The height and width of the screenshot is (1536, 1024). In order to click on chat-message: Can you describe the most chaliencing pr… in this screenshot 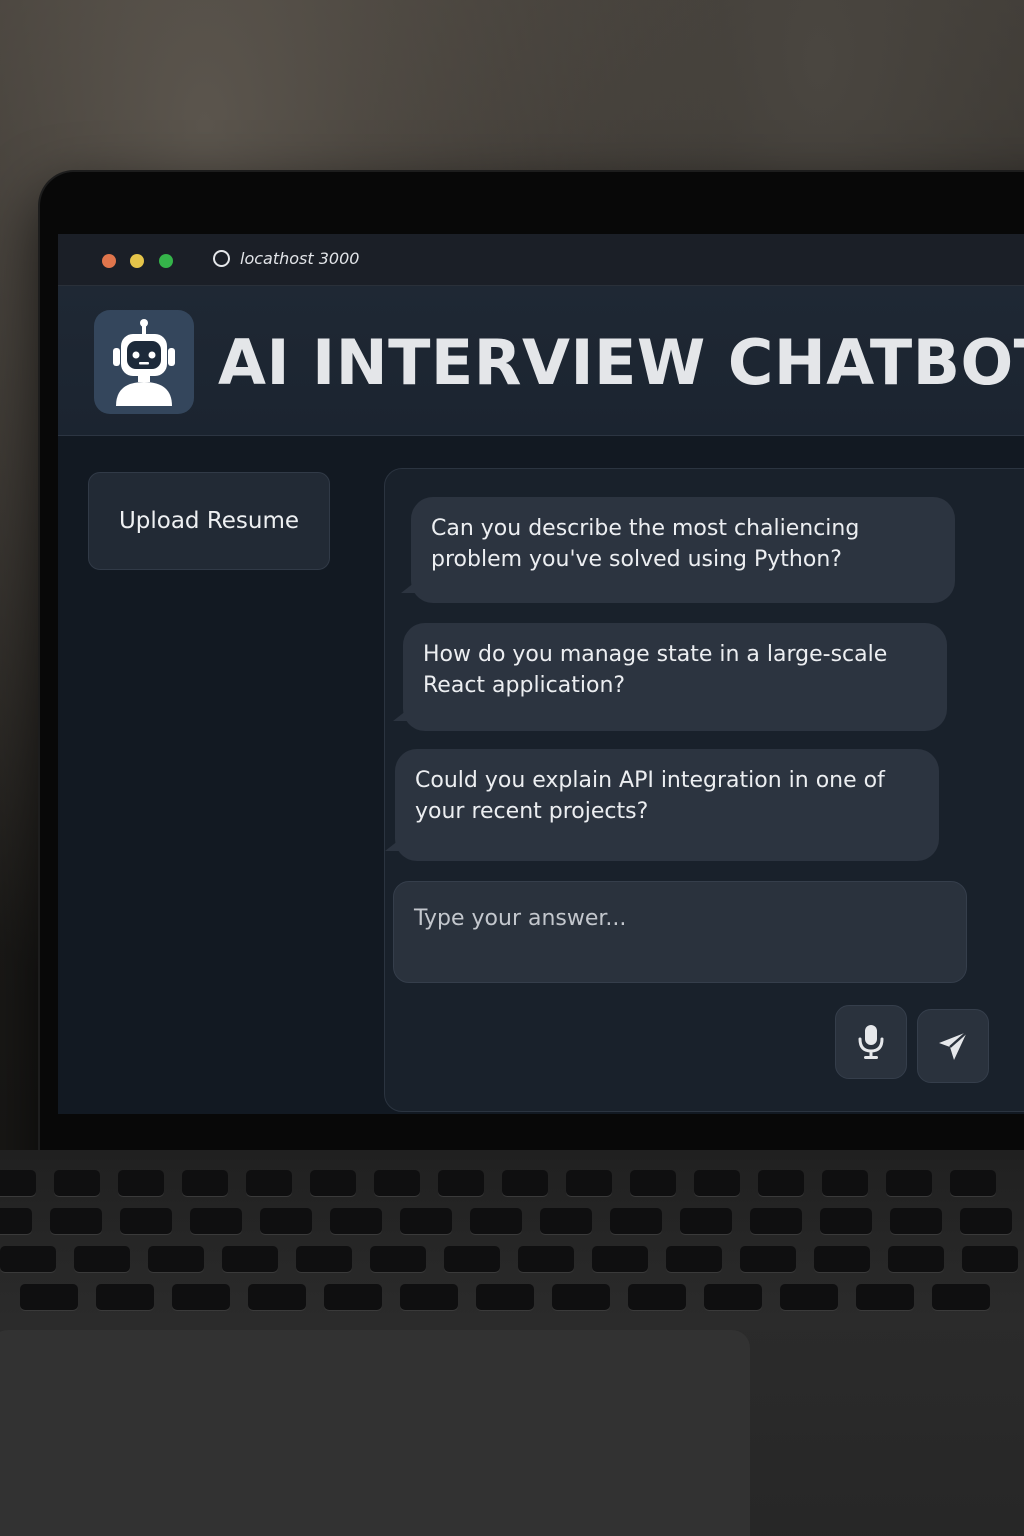, I will do `click(678, 550)`.